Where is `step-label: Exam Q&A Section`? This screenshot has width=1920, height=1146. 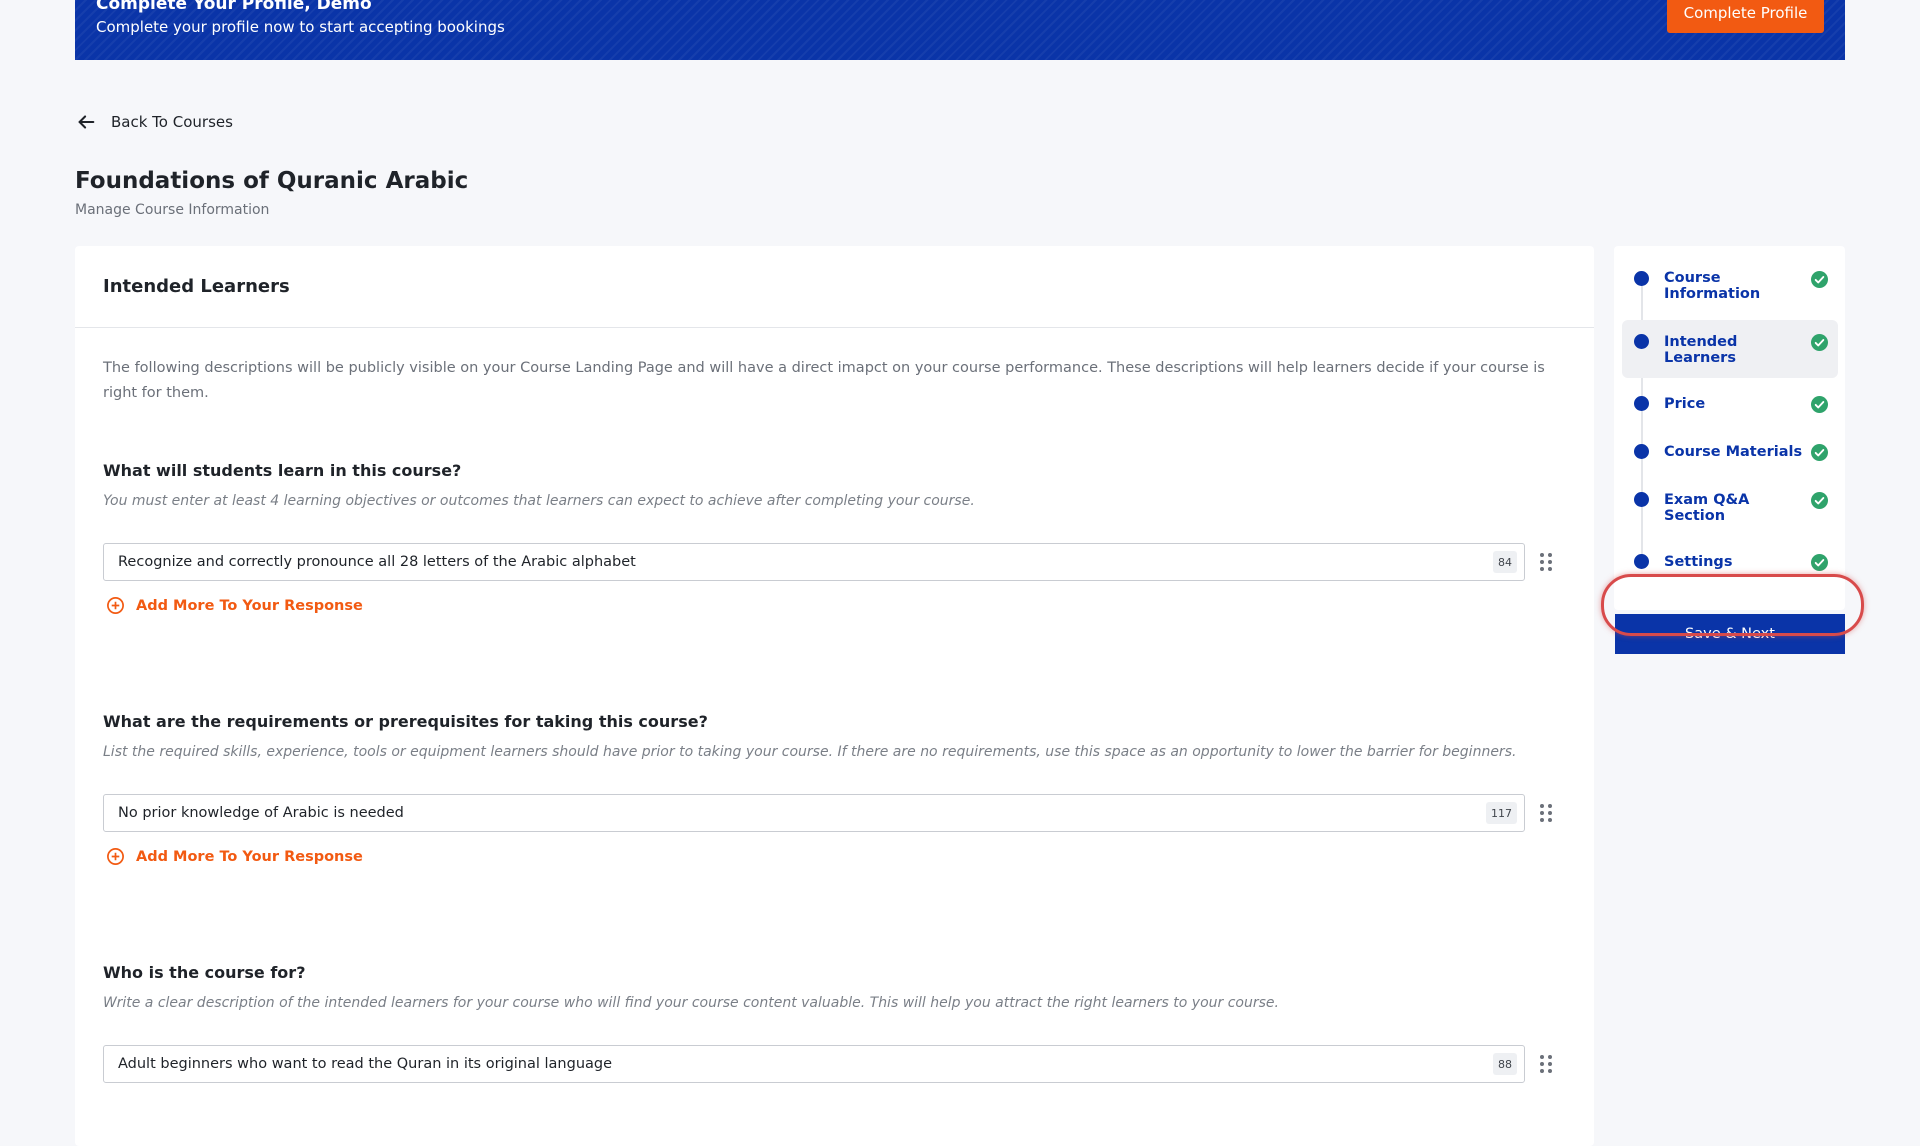 step-label: Exam Q&A Section is located at coordinates (1707, 508).